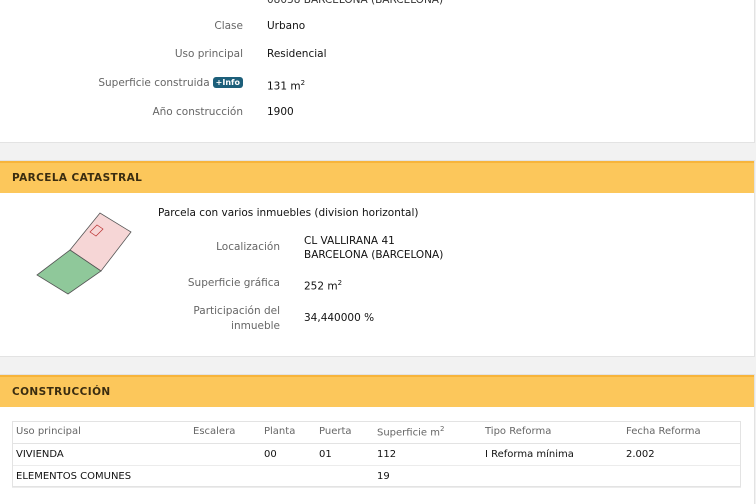  I want to click on col-uso-principal: Uso principal, so click(100, 432).